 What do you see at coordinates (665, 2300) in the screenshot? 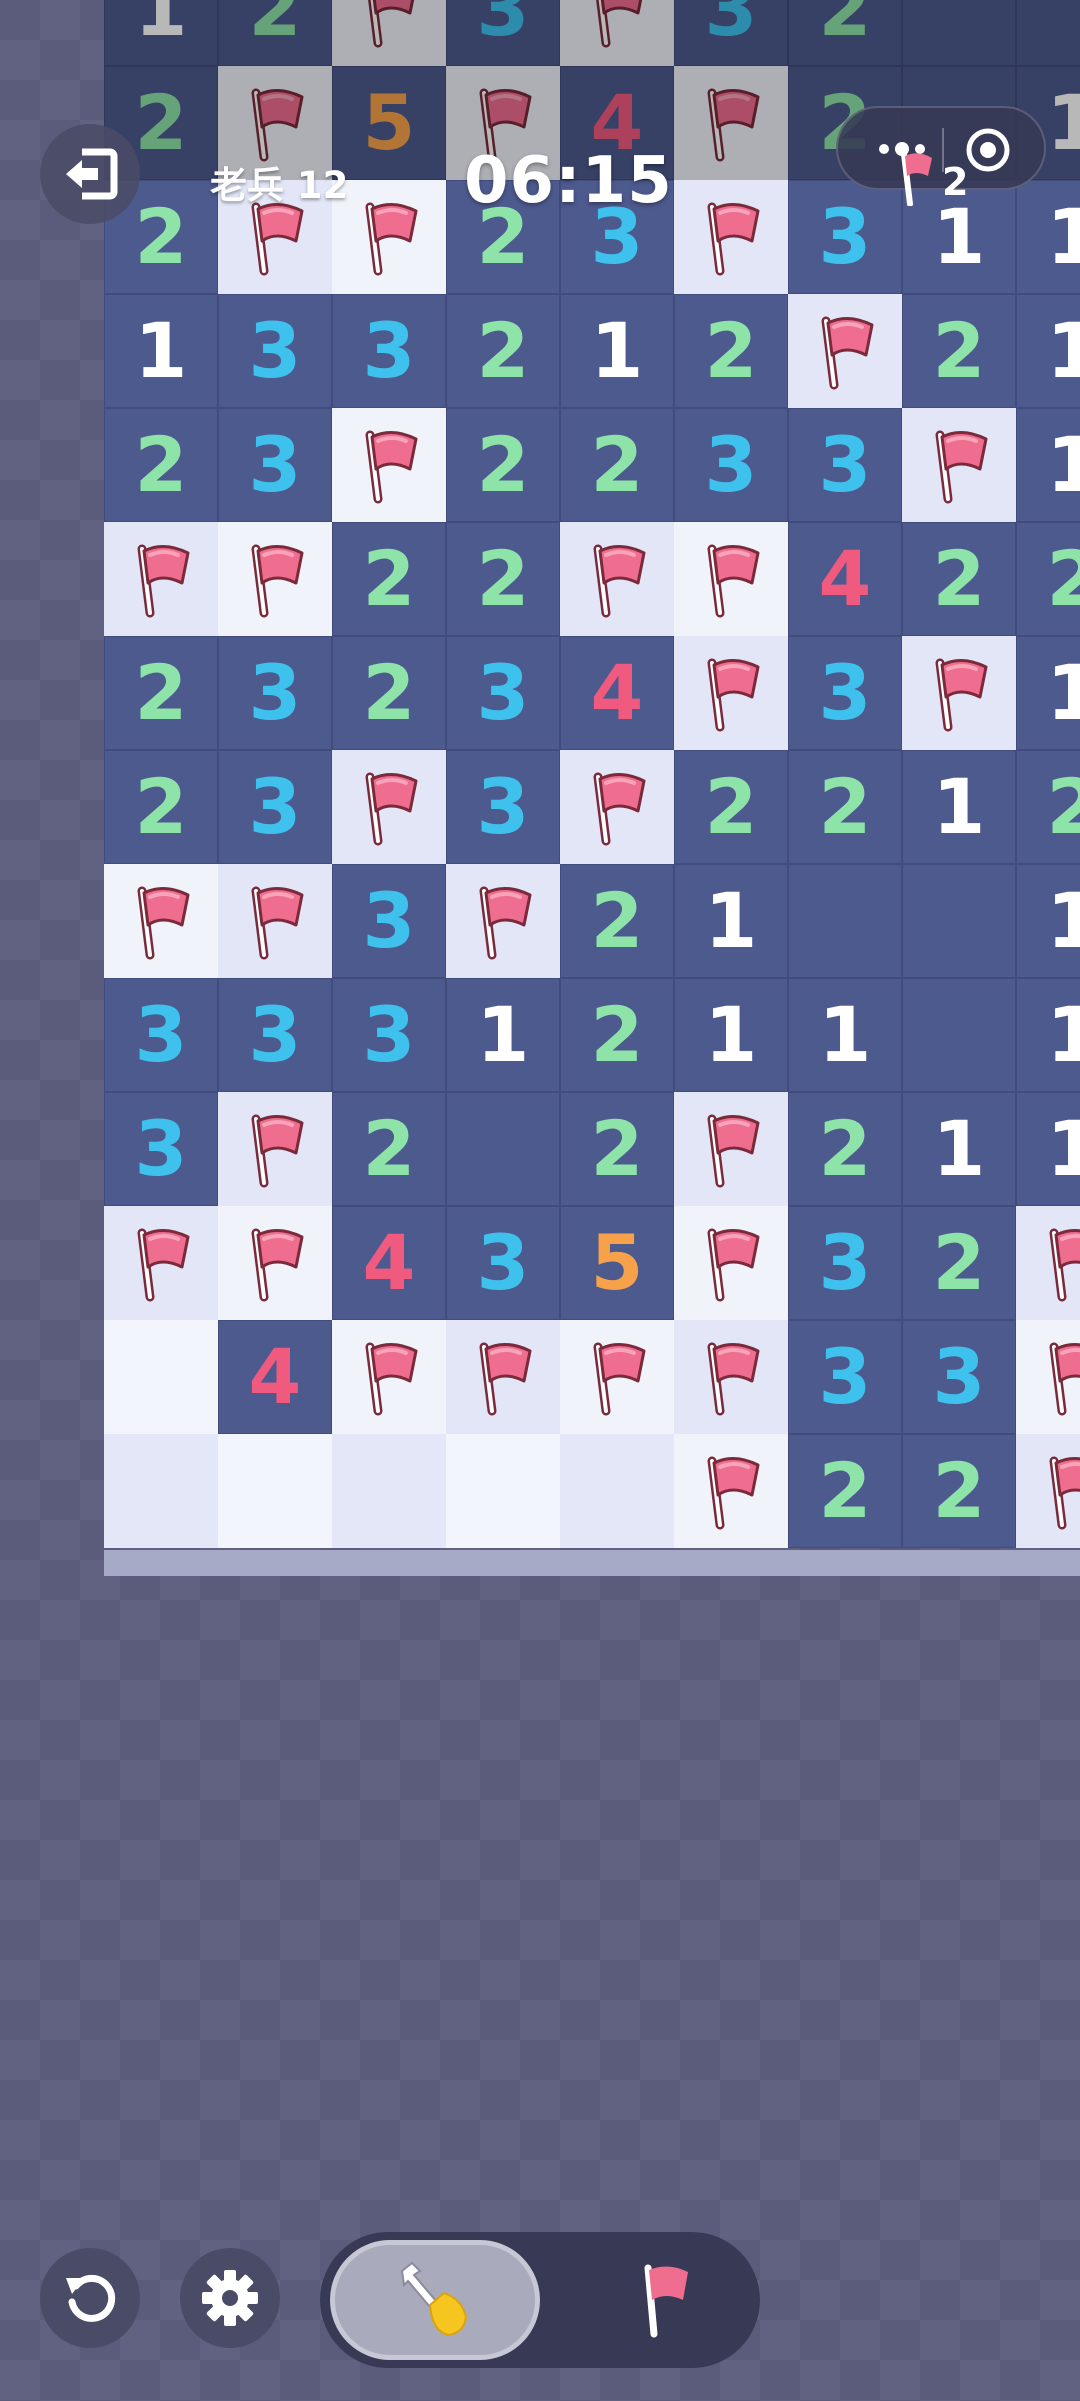
I see `flag-mode-button` at bounding box center [665, 2300].